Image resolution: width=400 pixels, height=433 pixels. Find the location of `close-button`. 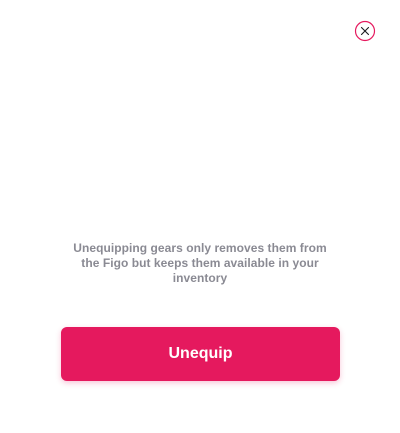

close-button is located at coordinates (365, 31).